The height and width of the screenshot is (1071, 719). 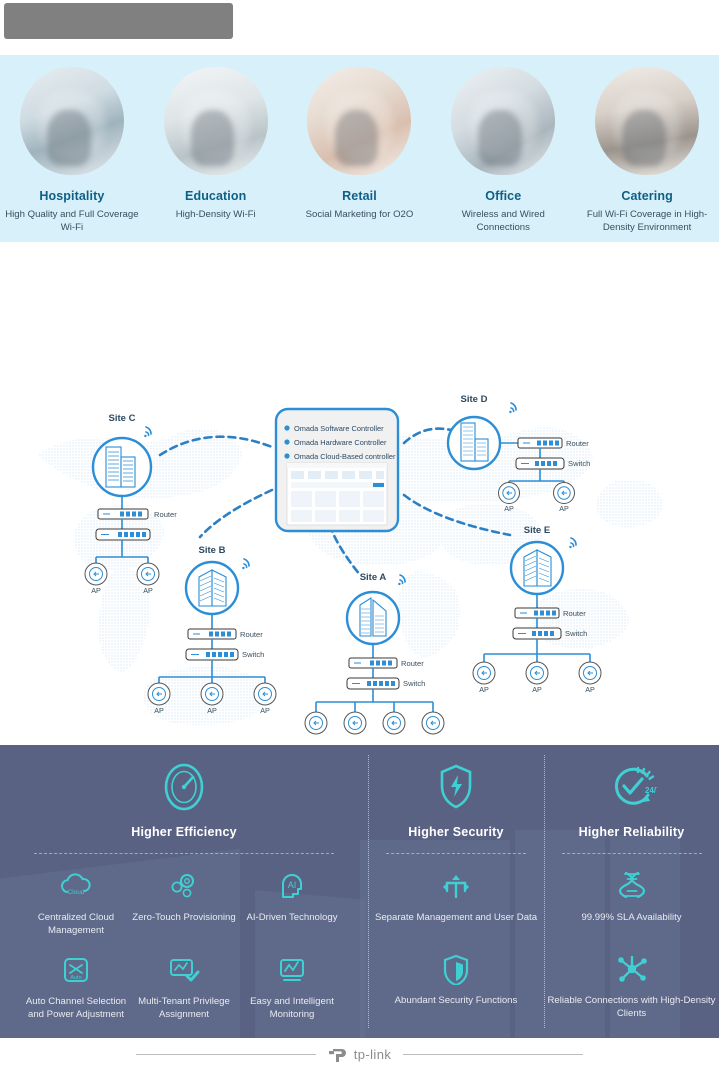 I want to click on site-b-switch-icon, so click(x=212, y=654).